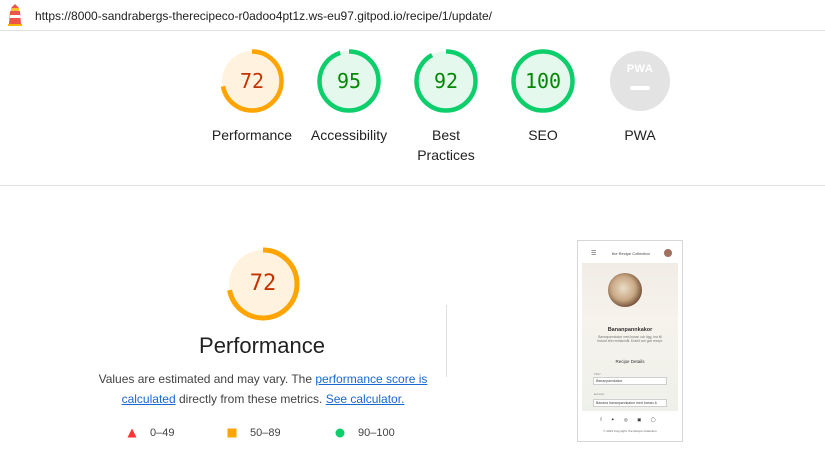 The height and width of the screenshot is (471, 825). Describe the element at coordinates (631, 253) in the screenshot. I see `thumb-brand: the Recipe Collection` at that location.